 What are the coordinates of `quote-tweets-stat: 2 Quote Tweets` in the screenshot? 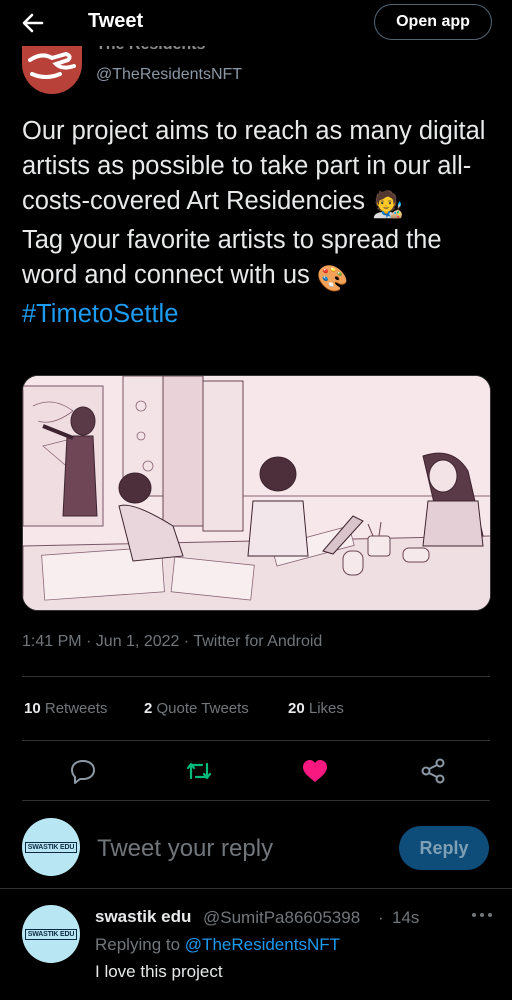 It's located at (196, 708).